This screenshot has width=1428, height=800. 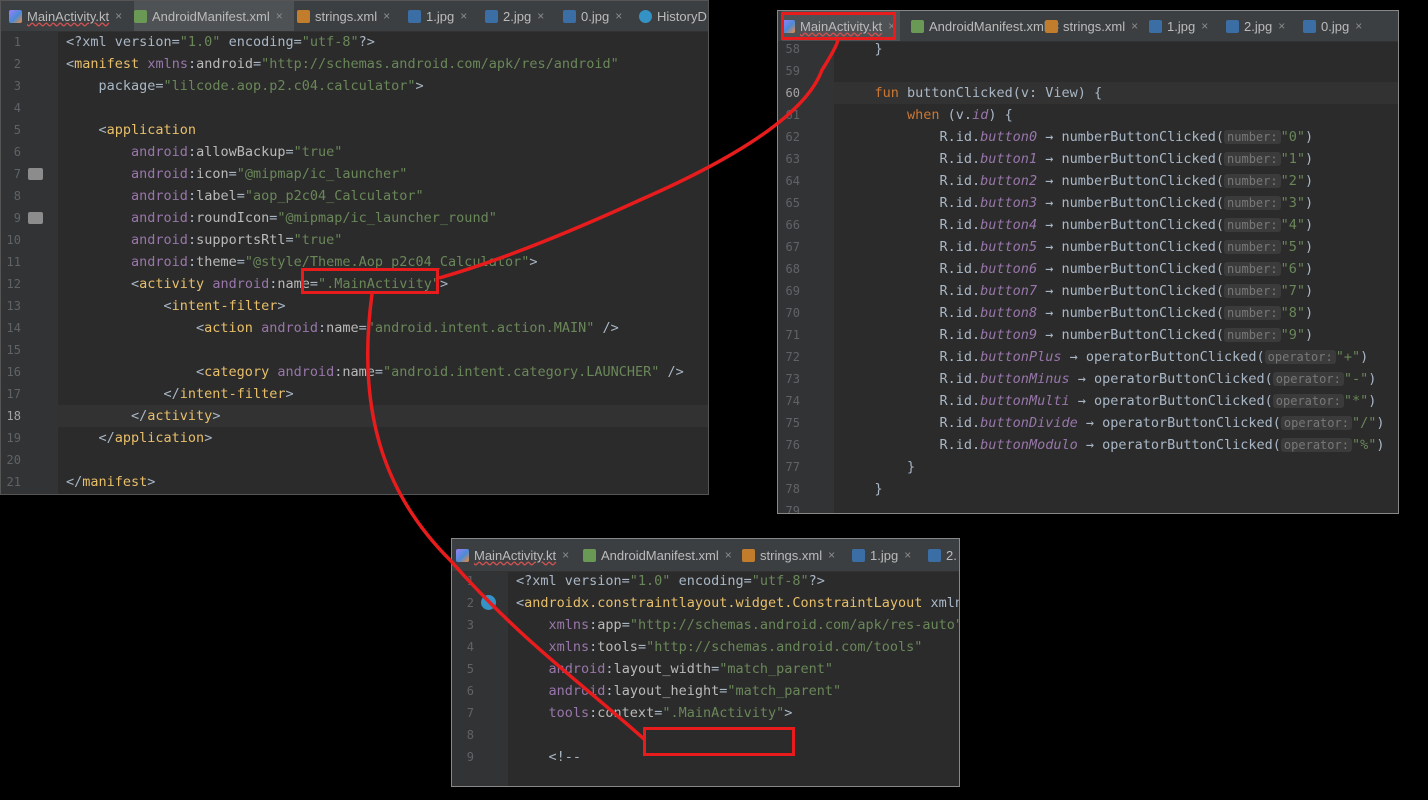 I want to click on line-number: 7, so click(x=470, y=713).